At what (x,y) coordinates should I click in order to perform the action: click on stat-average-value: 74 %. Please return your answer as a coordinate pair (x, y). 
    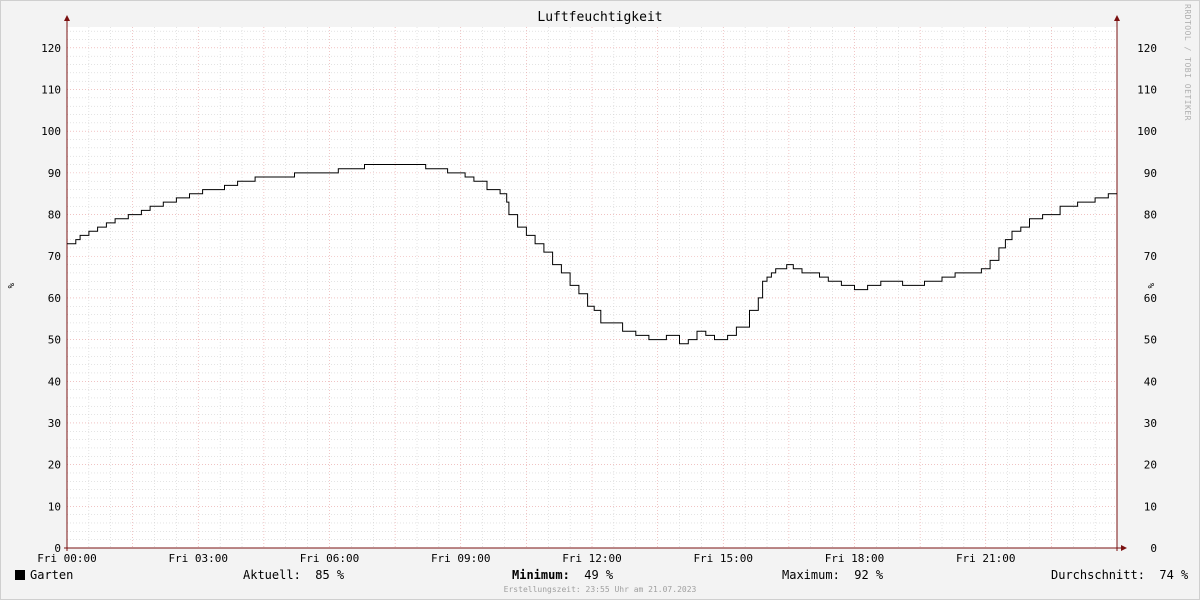
    Looking at the image, I should click on (1174, 575).